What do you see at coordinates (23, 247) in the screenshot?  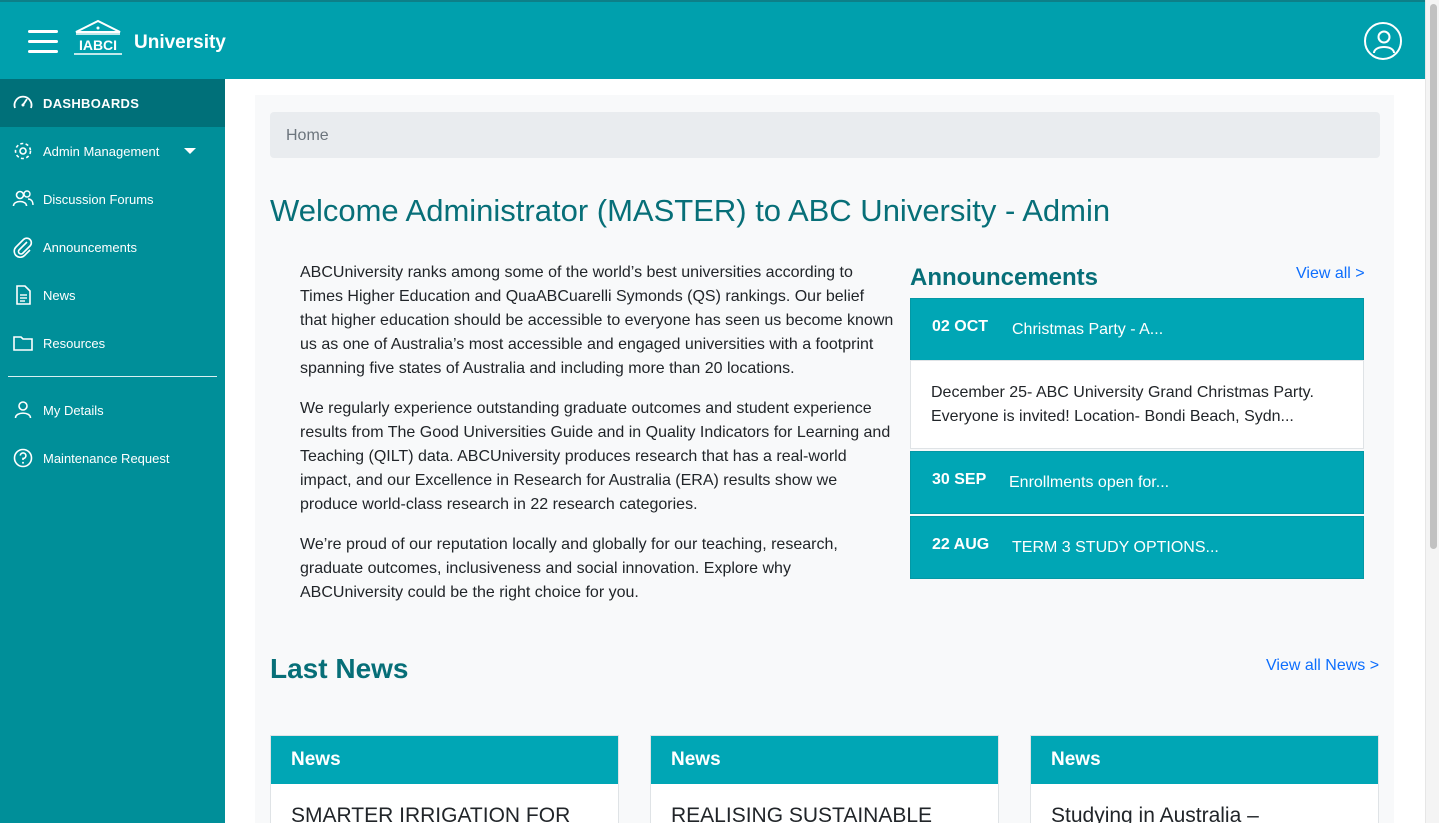 I see `paperclip-icon` at bounding box center [23, 247].